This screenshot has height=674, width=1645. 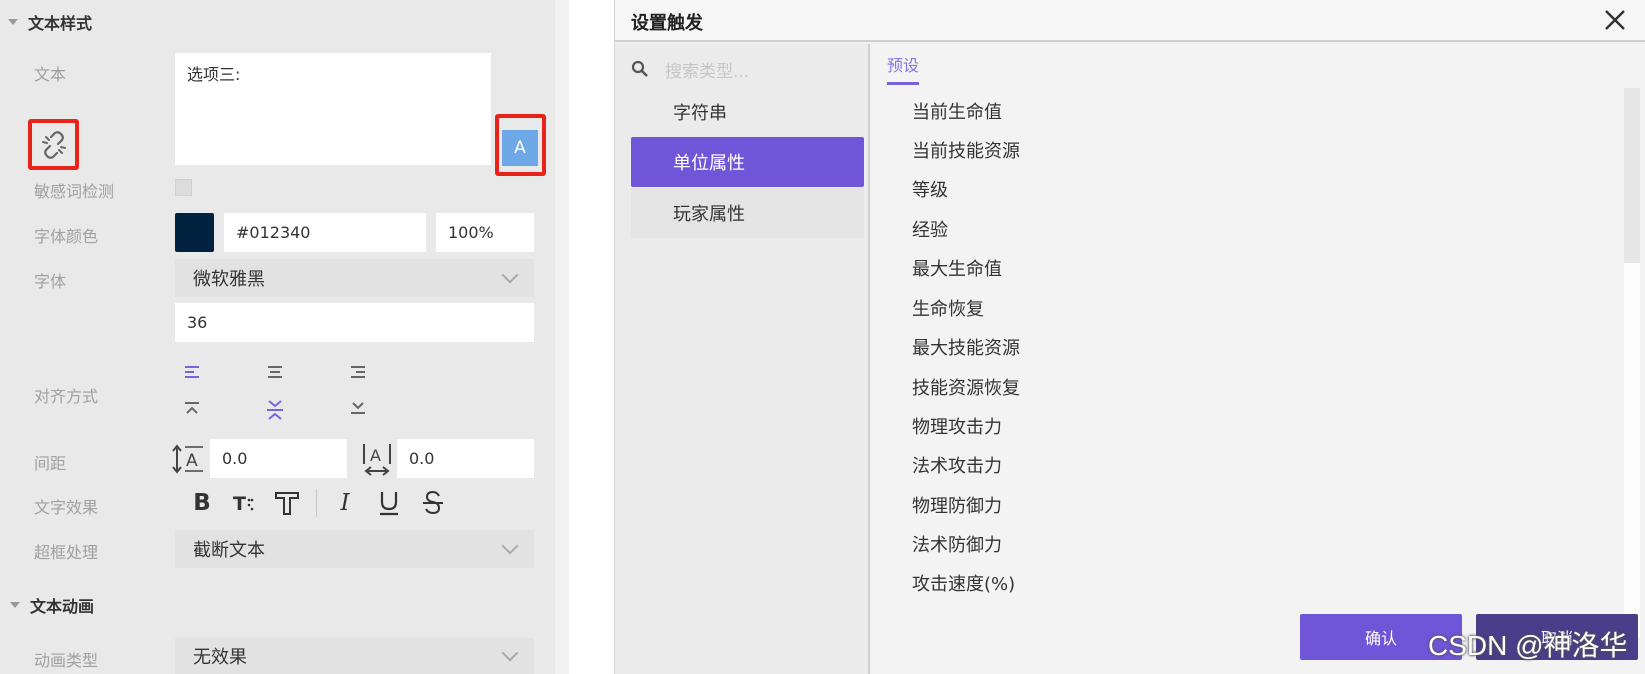 What do you see at coordinates (957, 426) in the screenshot?
I see `list-item: 物理攻击力` at bounding box center [957, 426].